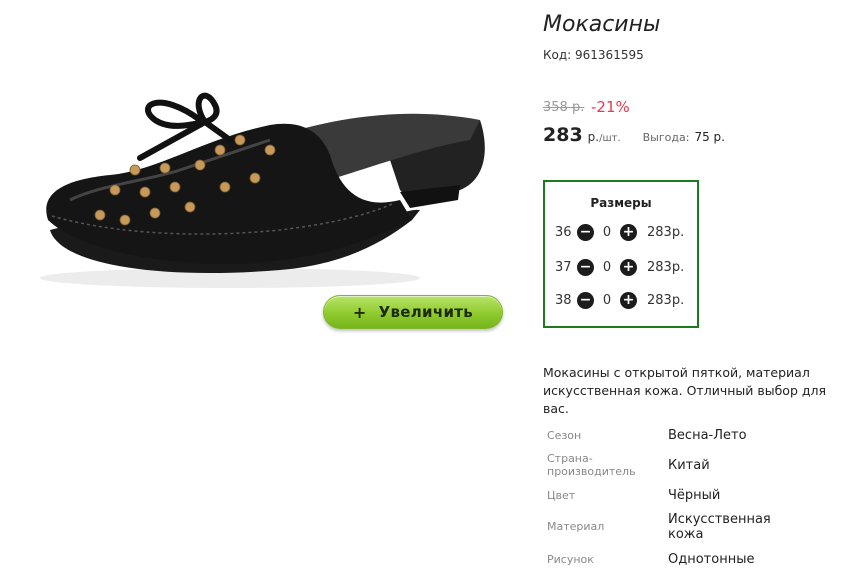 The height and width of the screenshot is (572, 860). I want to click on discount-badge: -21%, so click(610, 107).